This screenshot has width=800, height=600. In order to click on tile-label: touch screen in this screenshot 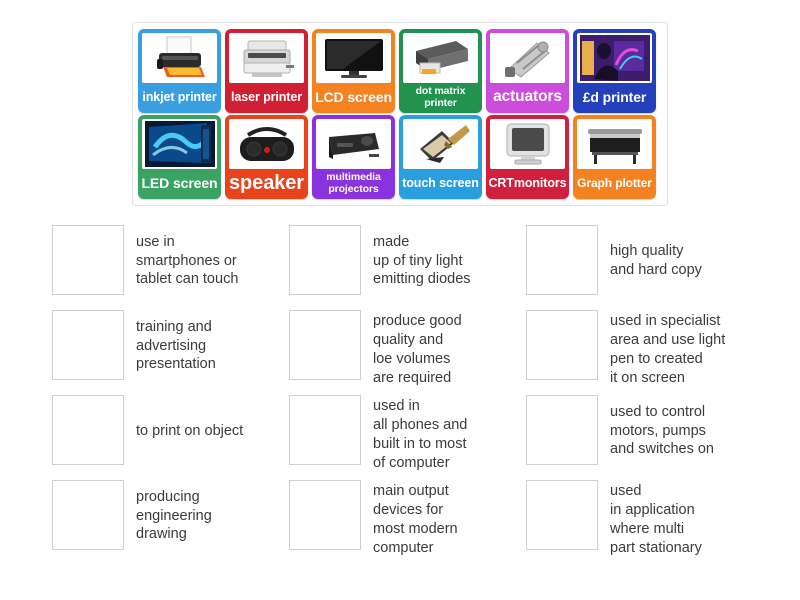, I will do `click(440, 182)`.